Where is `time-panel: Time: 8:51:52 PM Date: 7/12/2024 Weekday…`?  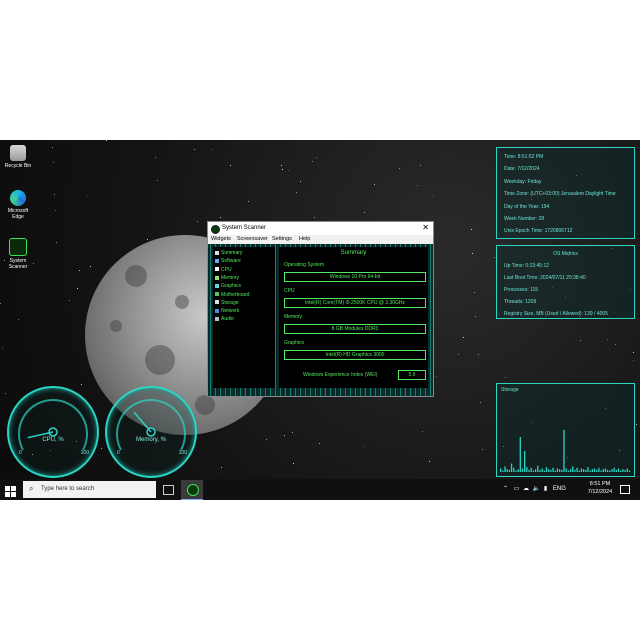
time-panel: Time: 8:51:52 PM Date: 7/12/2024 Weekday… is located at coordinates (565, 193).